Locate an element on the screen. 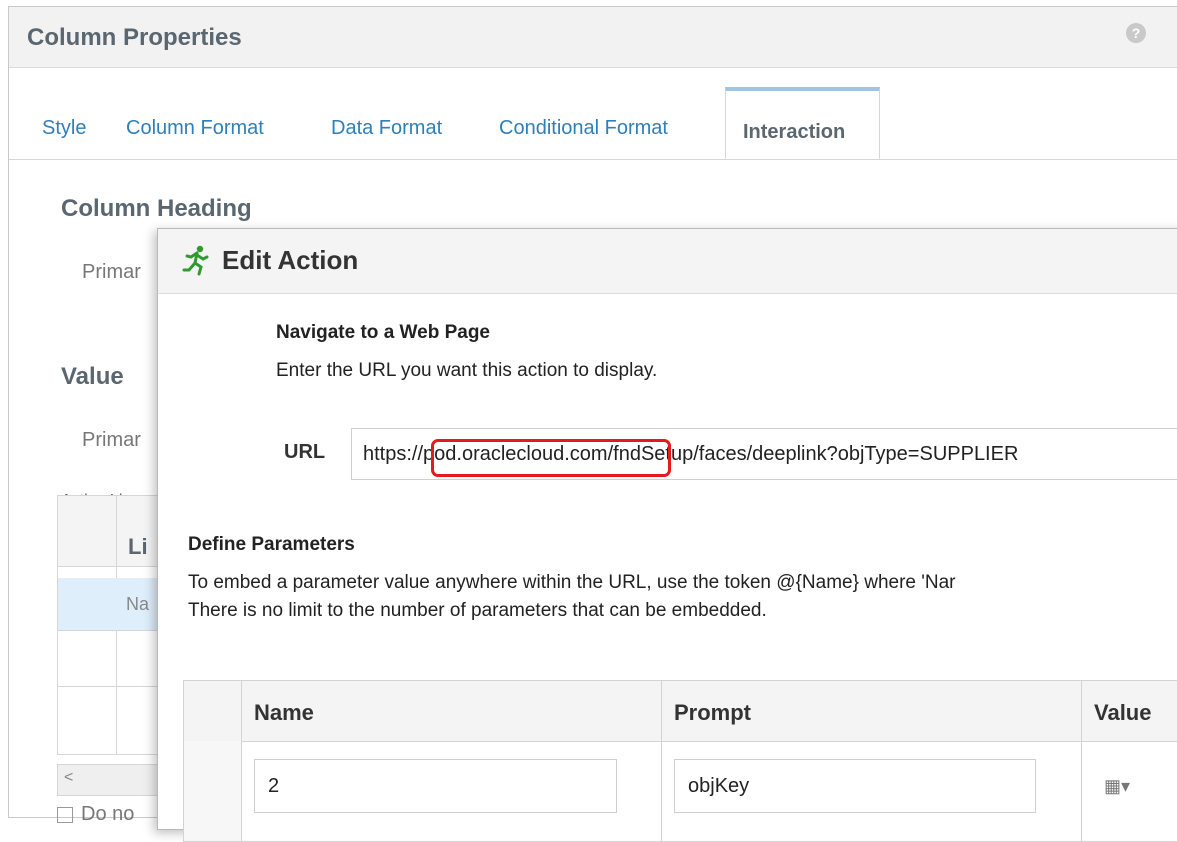 This screenshot has height=842, width=1177. checkbox is located at coordinates (65, 814).